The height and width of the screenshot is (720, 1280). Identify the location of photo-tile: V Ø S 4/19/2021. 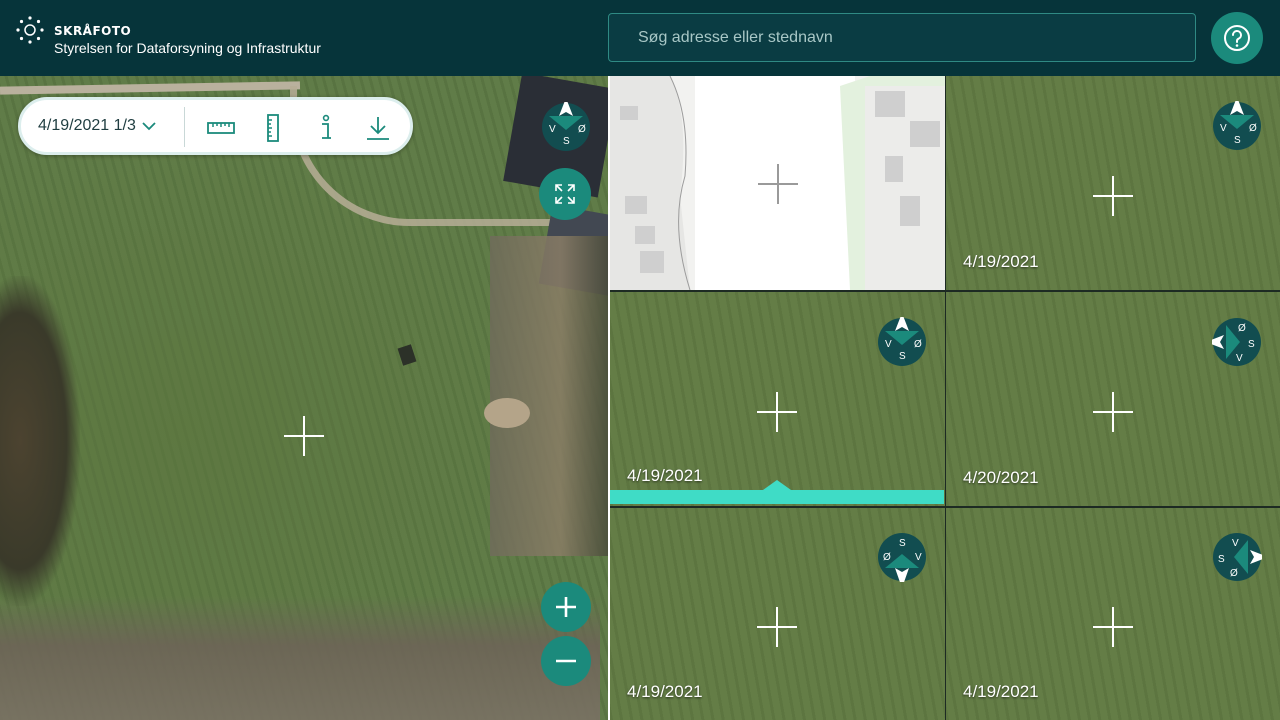
(1113, 183).